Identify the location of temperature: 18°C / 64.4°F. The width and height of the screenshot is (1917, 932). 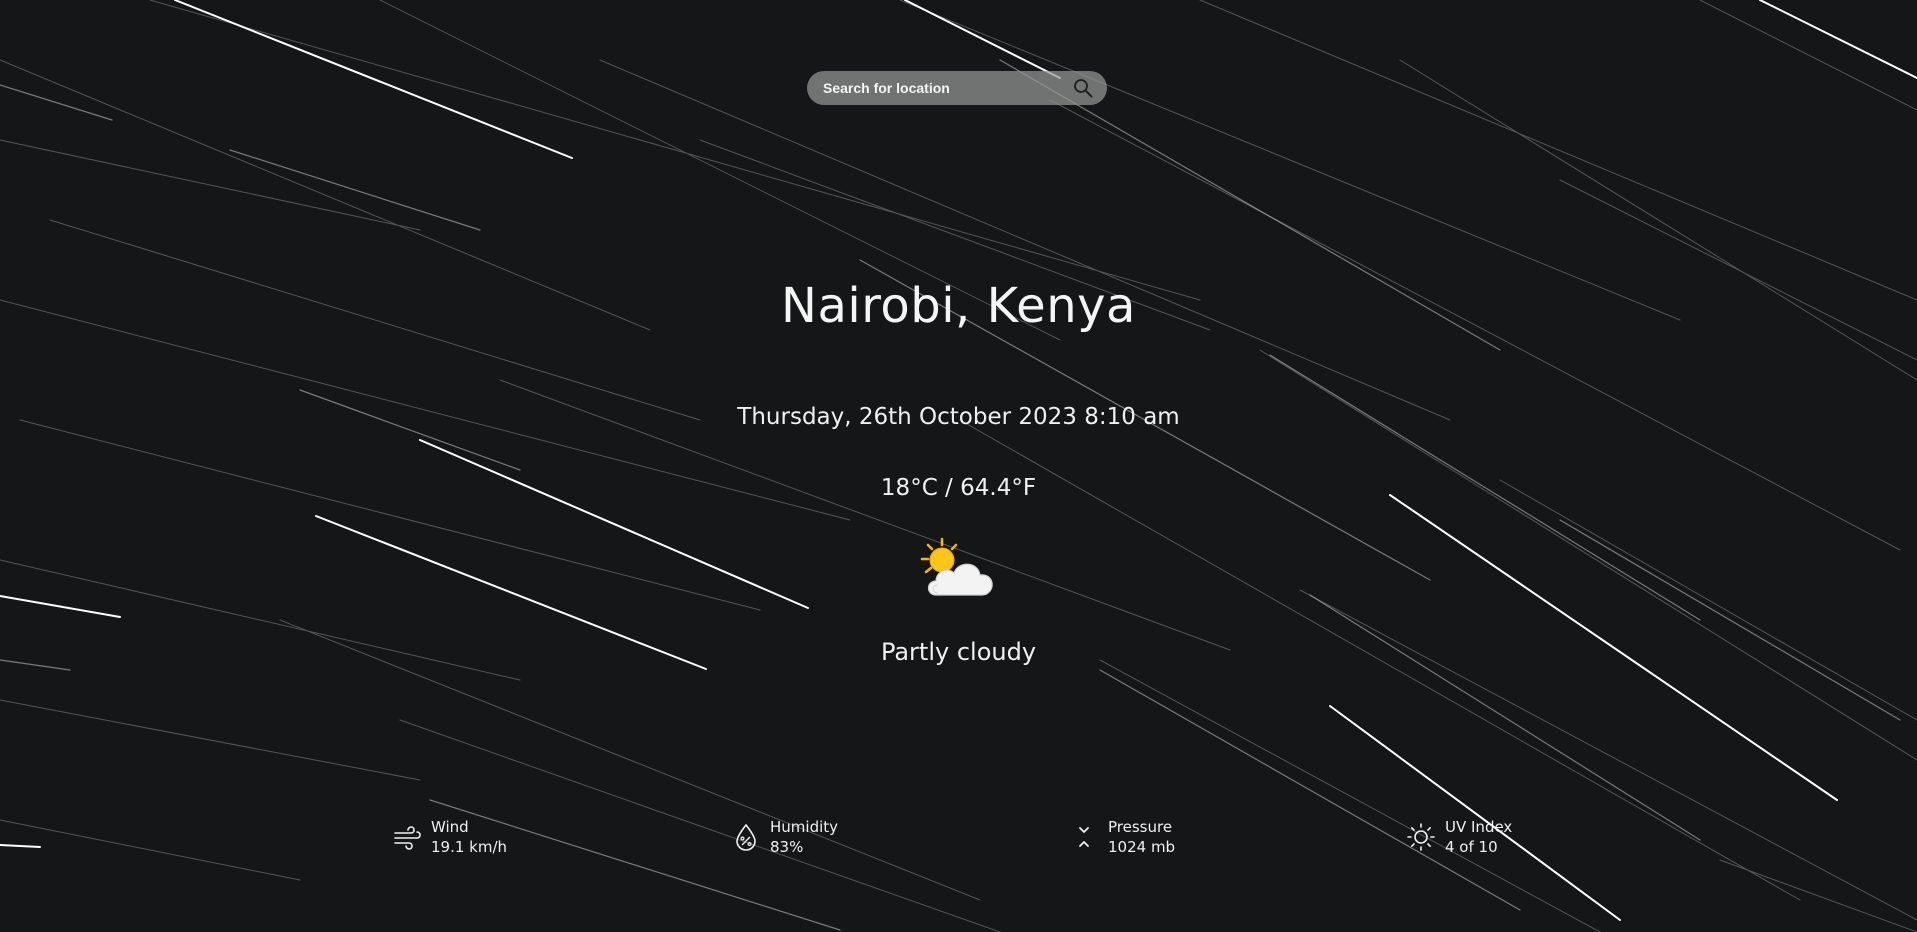
(958, 488).